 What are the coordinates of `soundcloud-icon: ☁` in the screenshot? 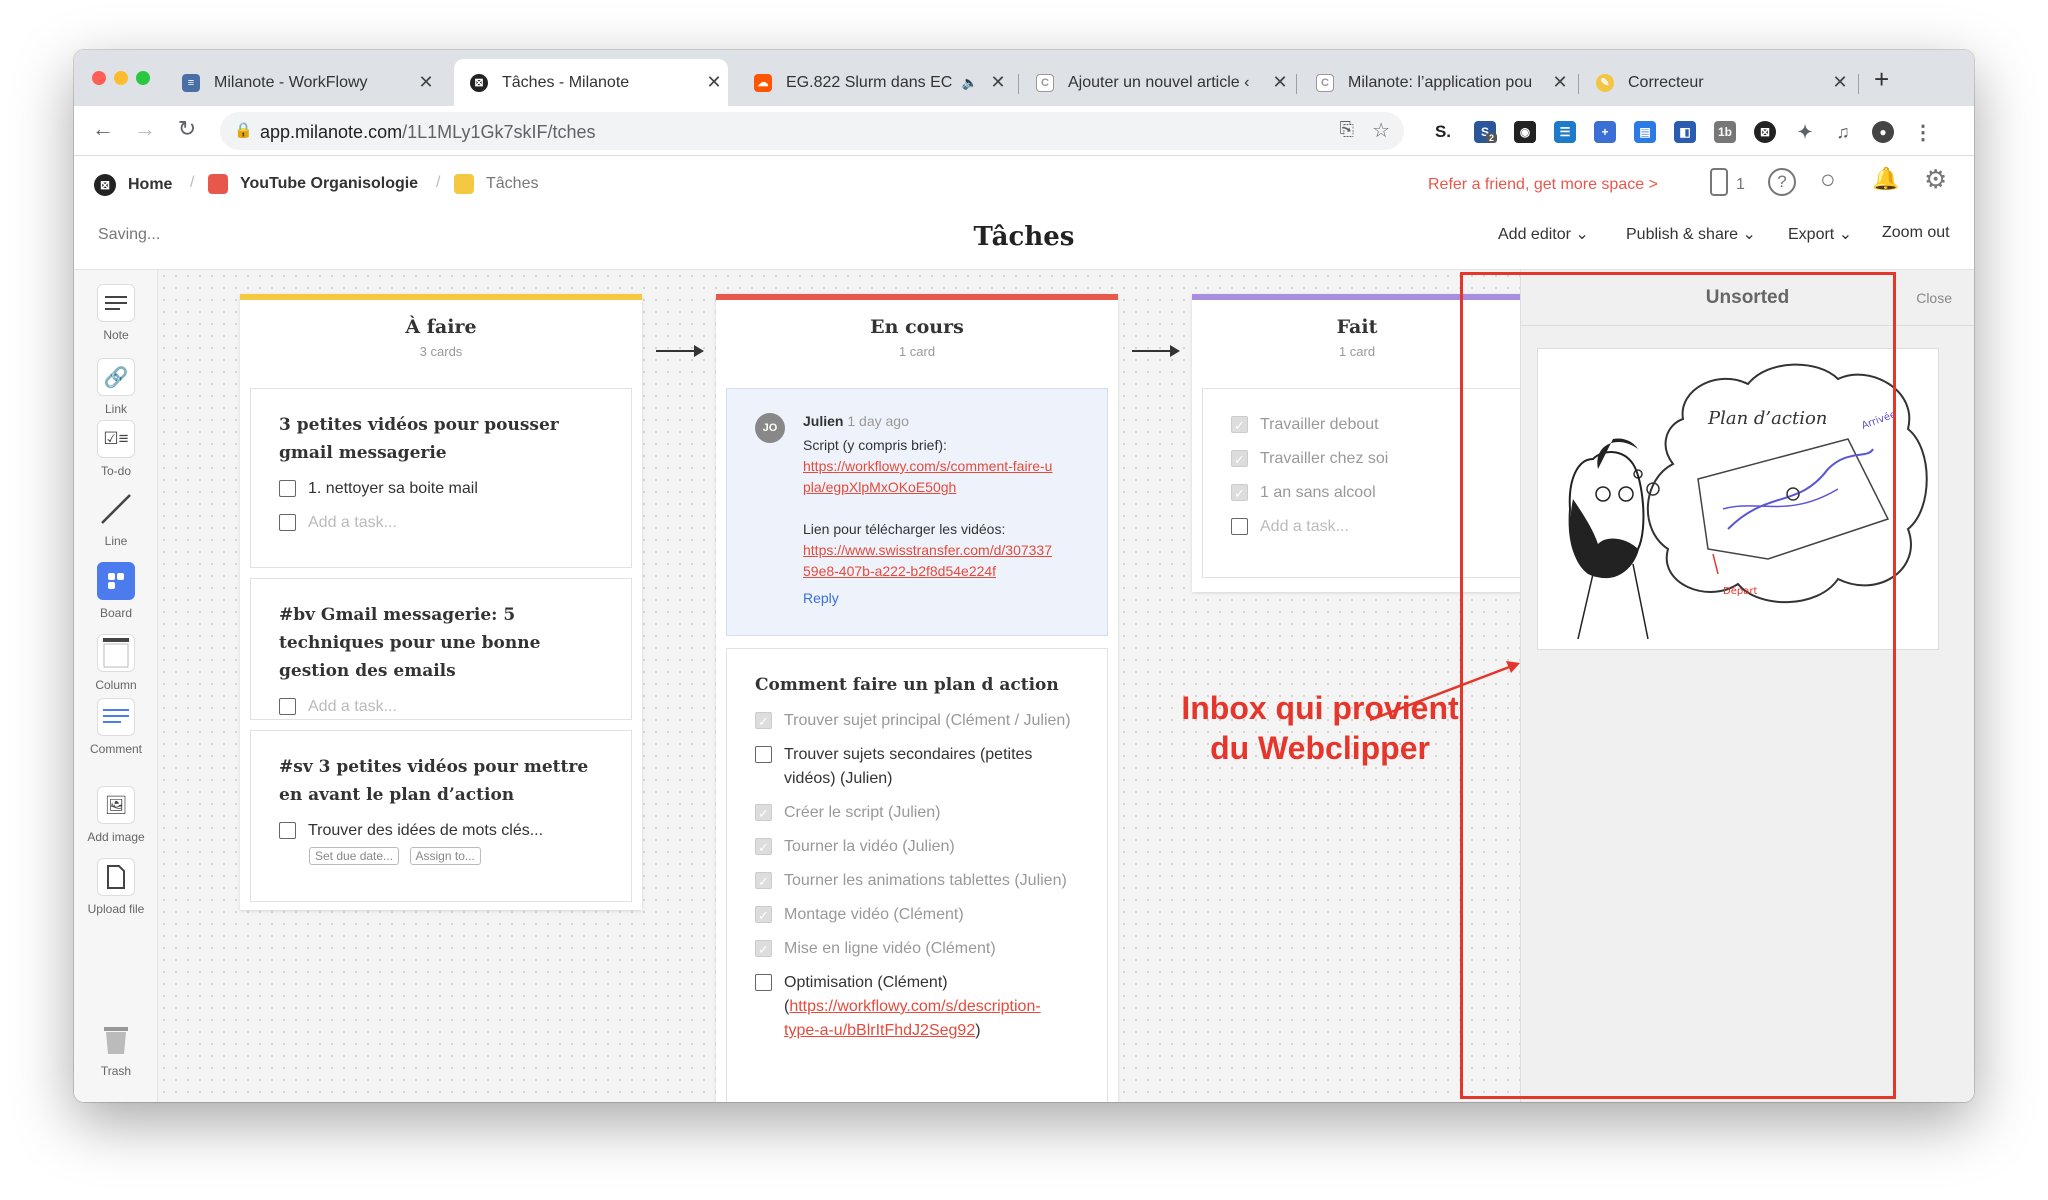 It's located at (763, 82).